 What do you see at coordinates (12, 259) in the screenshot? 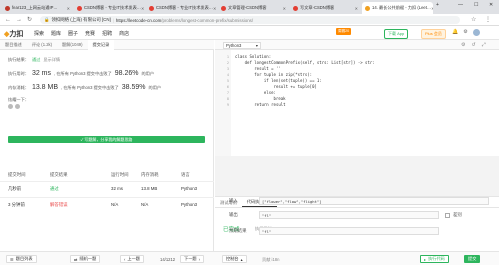
I see `list-icon: ☰` at bounding box center [12, 259].